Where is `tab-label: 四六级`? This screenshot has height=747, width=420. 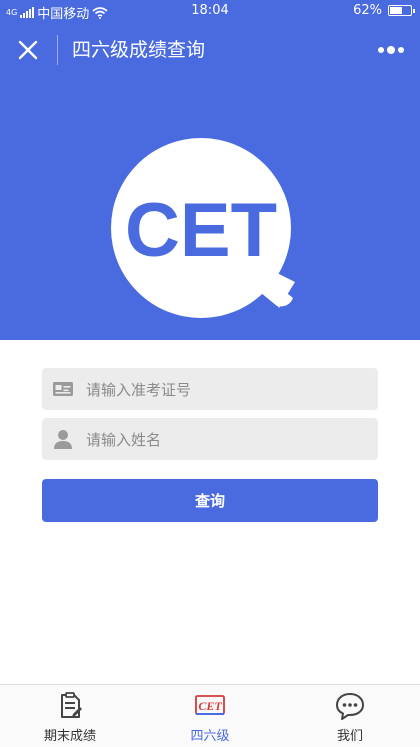
tab-label: 四六级 is located at coordinates (210, 736).